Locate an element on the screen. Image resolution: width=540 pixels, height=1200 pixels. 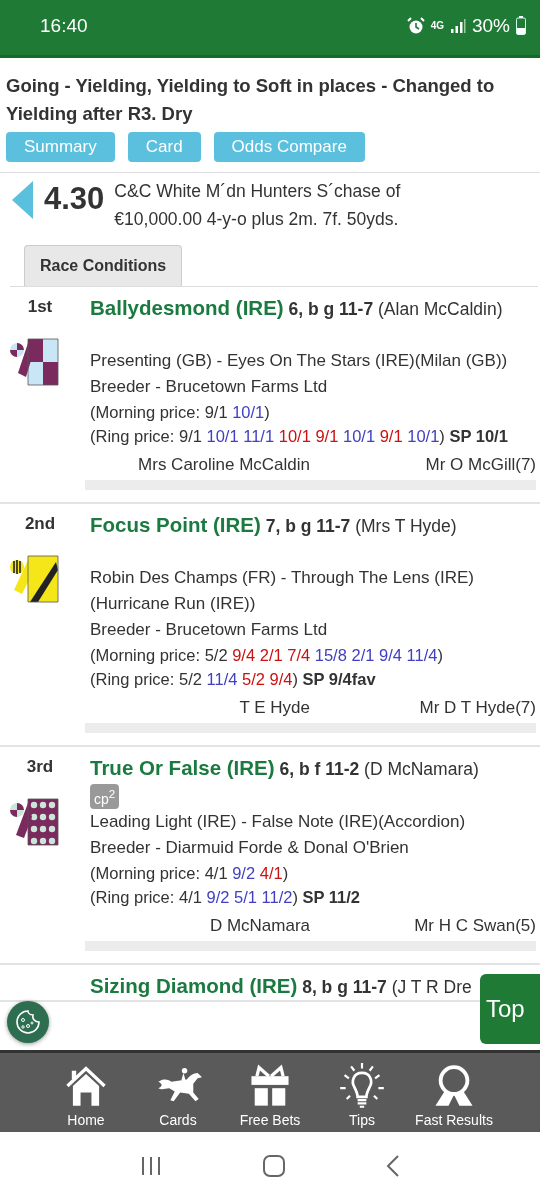
jockey-name: Mr D T Hyde(7) is located at coordinates (477, 708).